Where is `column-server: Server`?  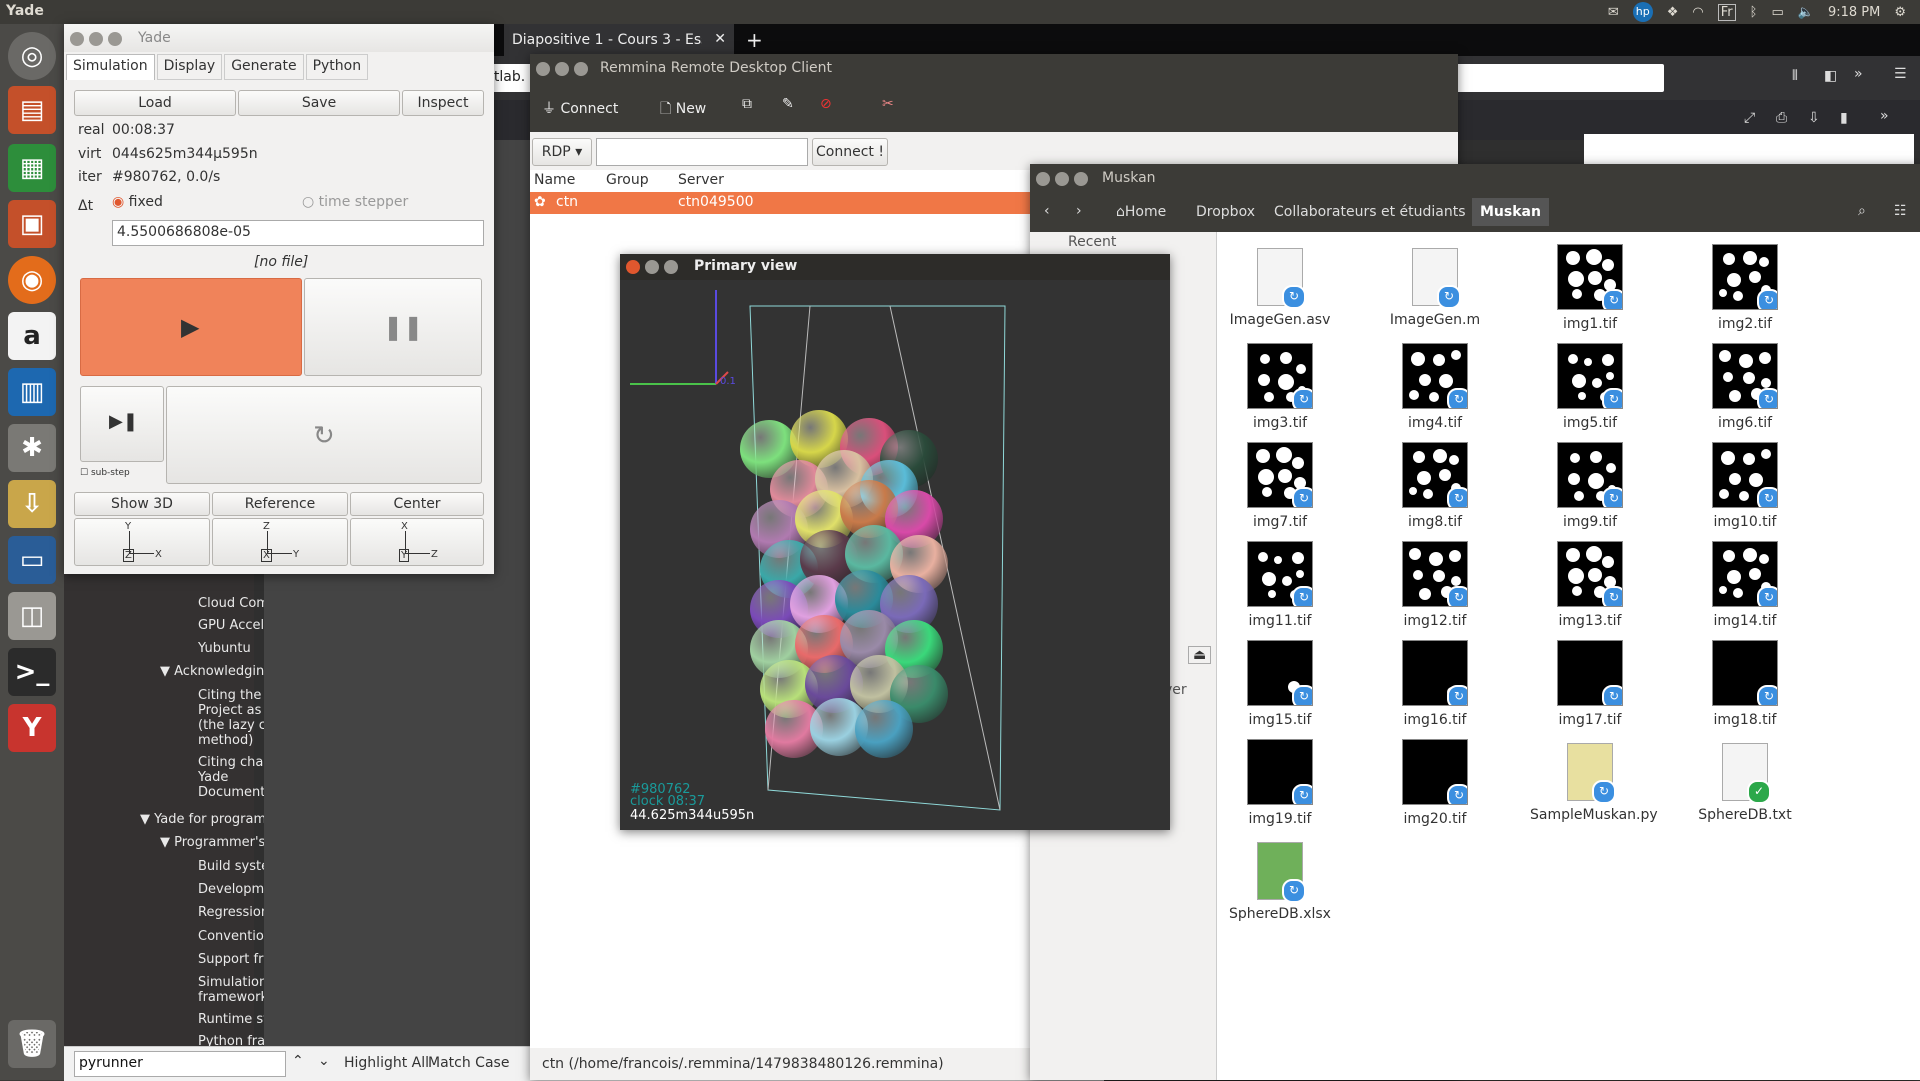 column-server: Server is located at coordinates (701, 180).